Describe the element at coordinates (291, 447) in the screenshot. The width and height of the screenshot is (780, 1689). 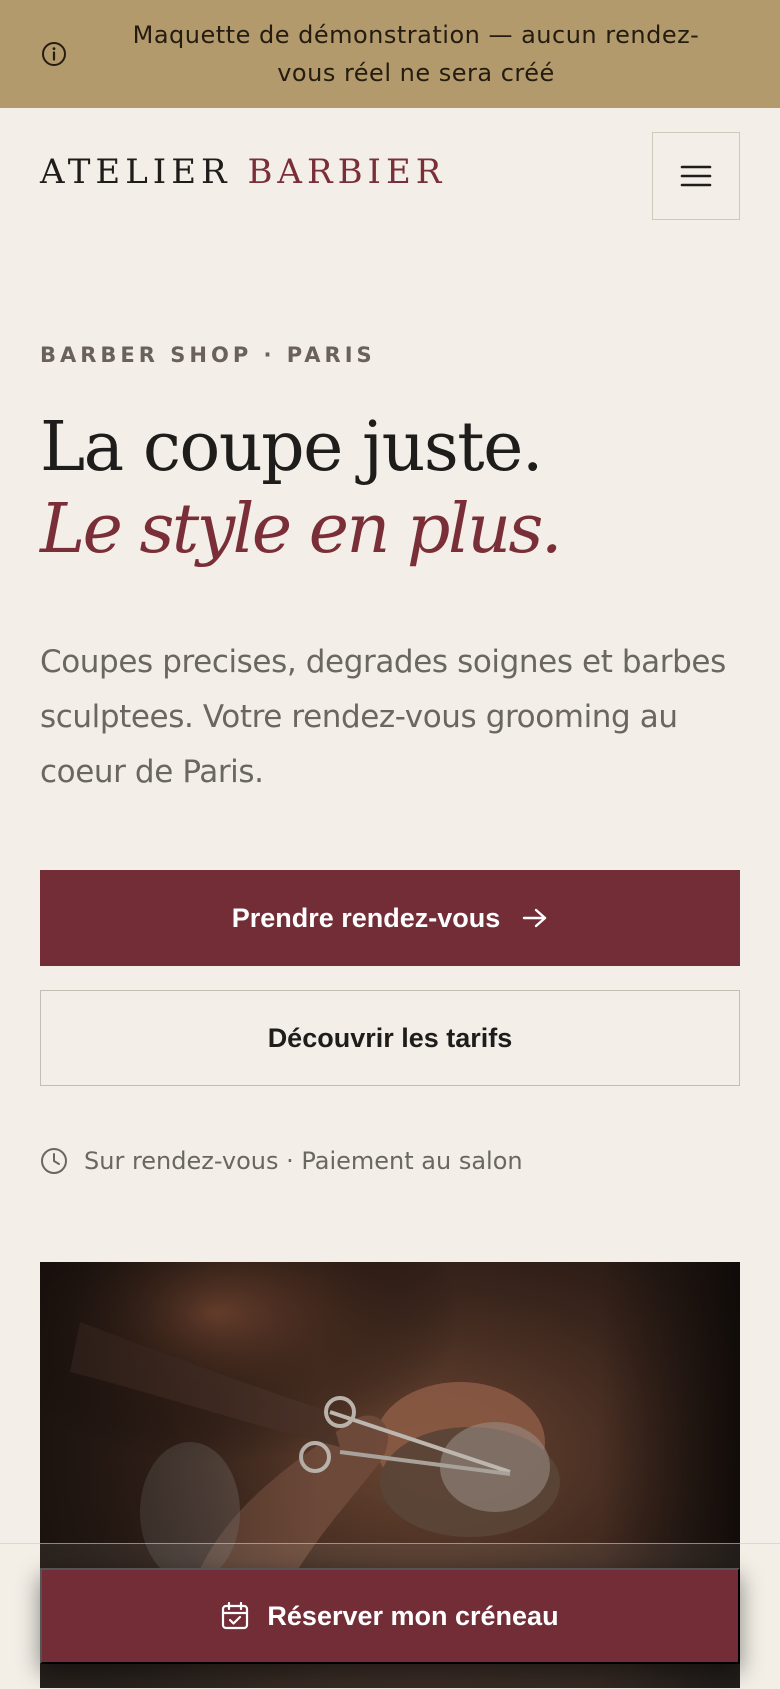
I see `hero-headline-line-1: La coupe juste.` at that location.